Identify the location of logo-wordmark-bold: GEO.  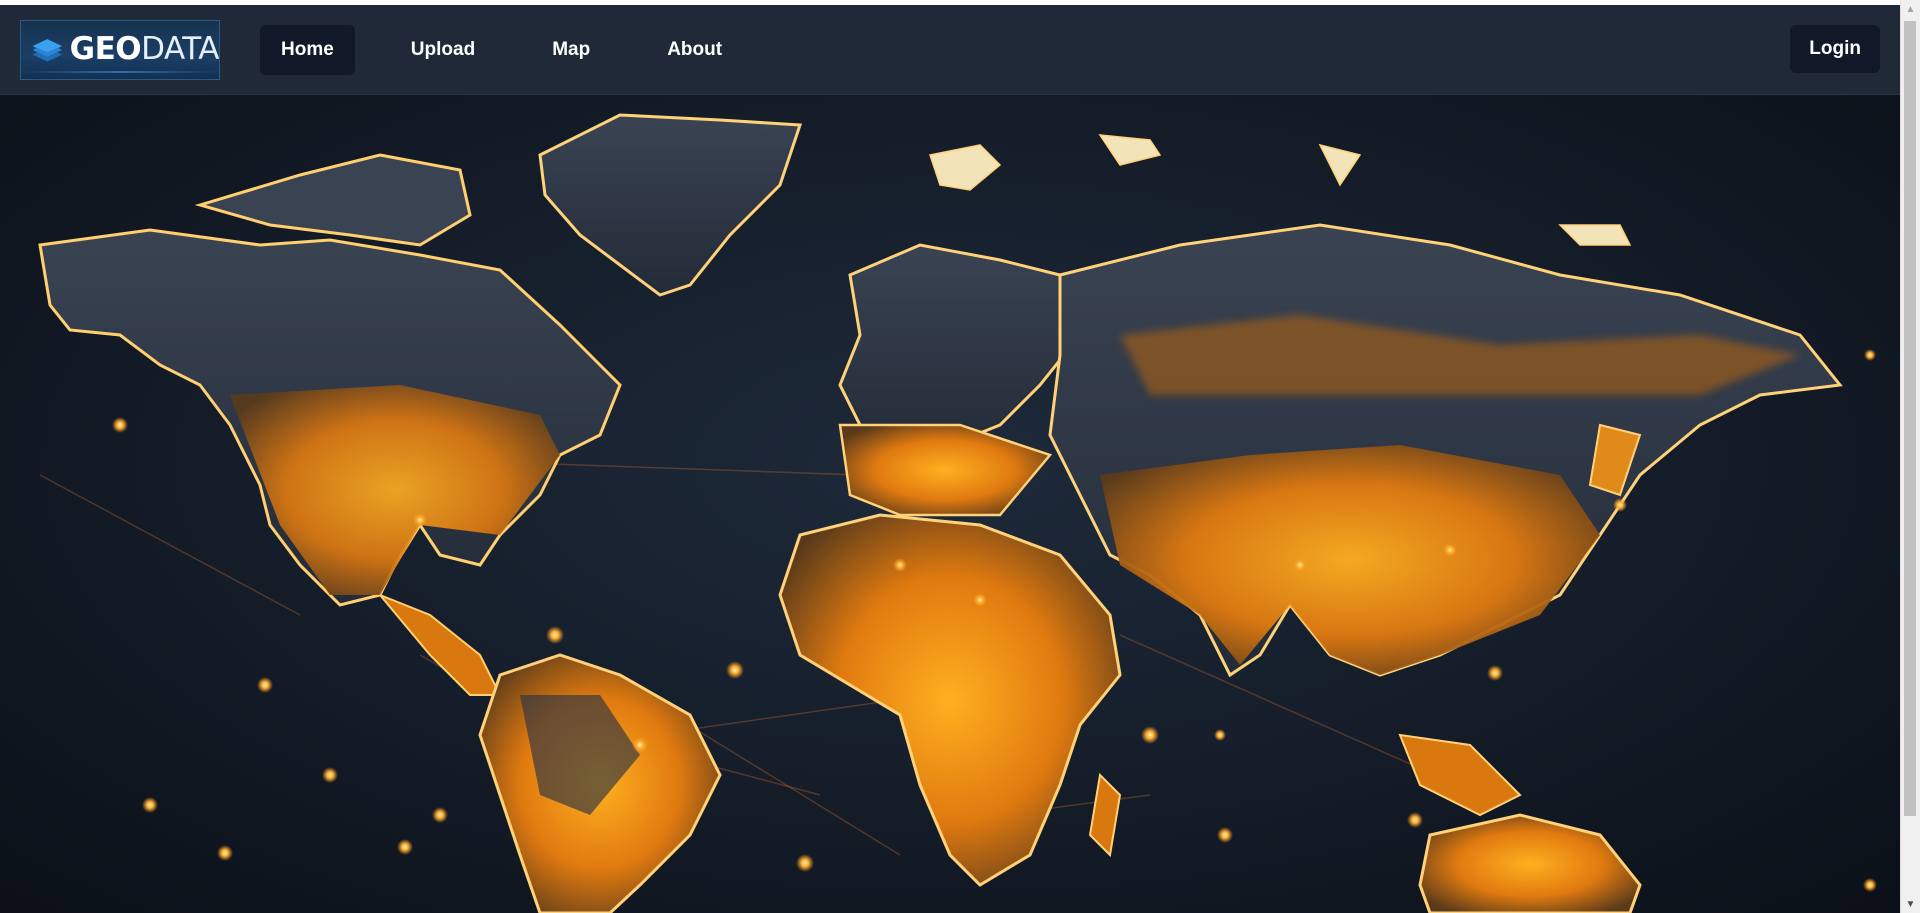
(105, 49).